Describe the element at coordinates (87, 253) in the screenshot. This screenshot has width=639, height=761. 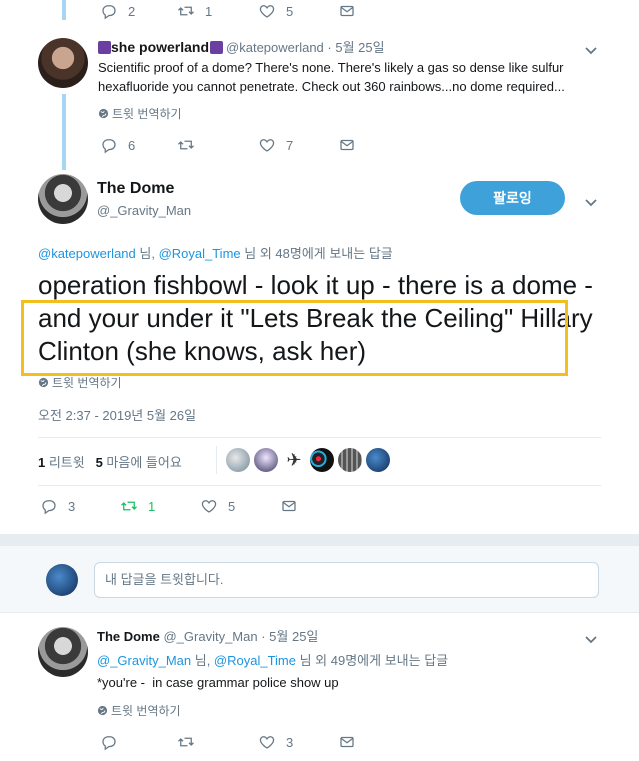
I see `mention-link: @katepowerland` at that location.